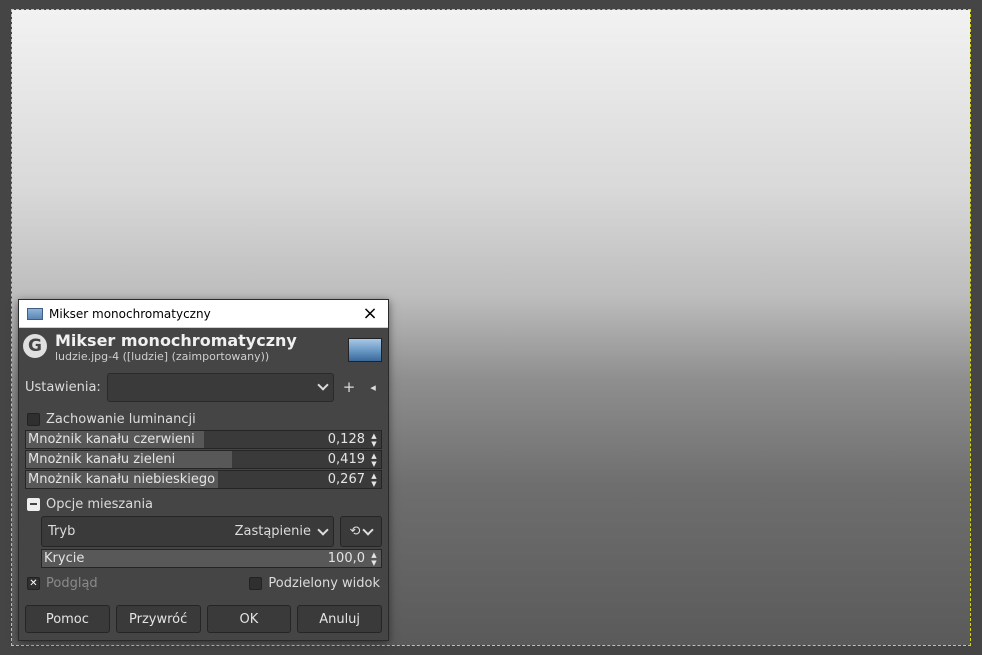 The height and width of the screenshot is (655, 982). I want to click on settings-combo, so click(220, 387).